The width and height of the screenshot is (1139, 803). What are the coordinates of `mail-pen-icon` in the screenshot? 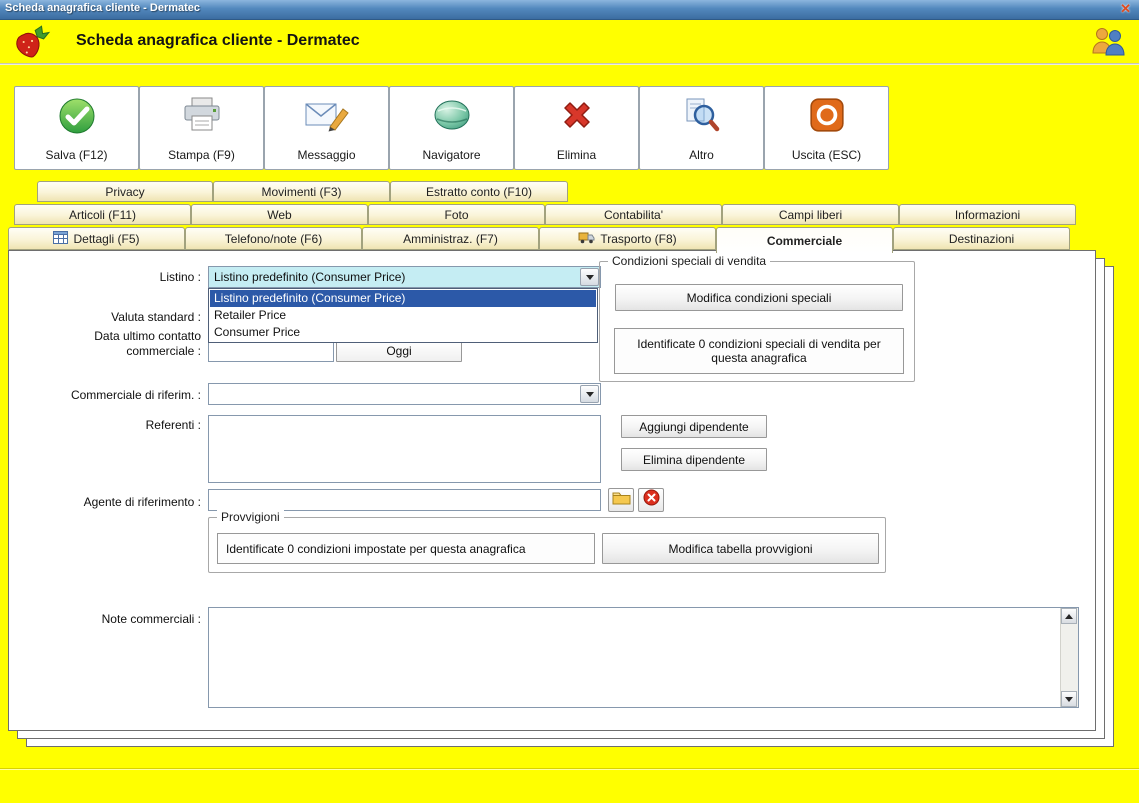 It's located at (327, 117).